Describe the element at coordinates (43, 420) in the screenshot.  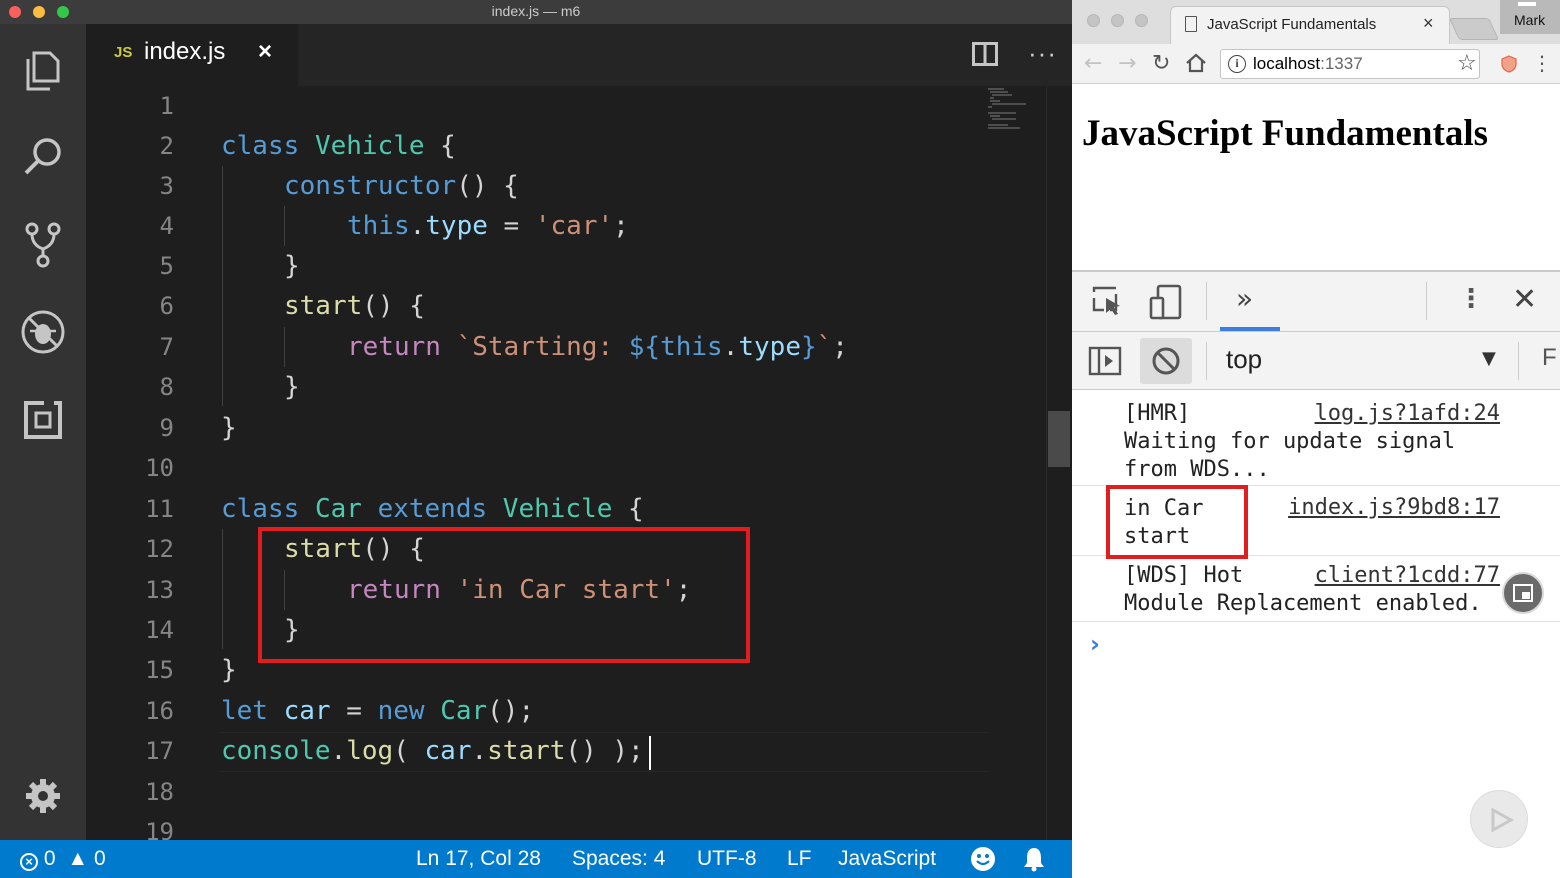
I see `extensions-icon` at that location.